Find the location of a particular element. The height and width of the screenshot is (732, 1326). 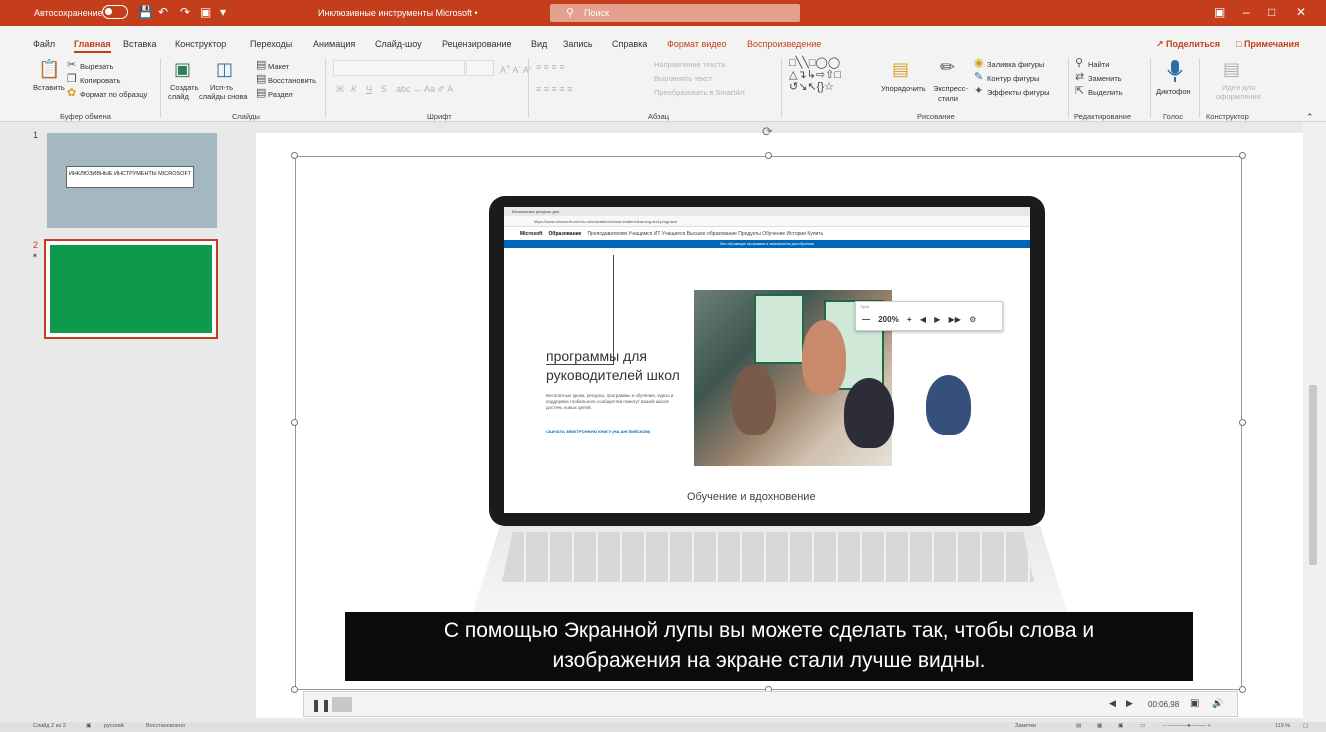

shape-outline-icon: ✎ is located at coordinates (978, 77).